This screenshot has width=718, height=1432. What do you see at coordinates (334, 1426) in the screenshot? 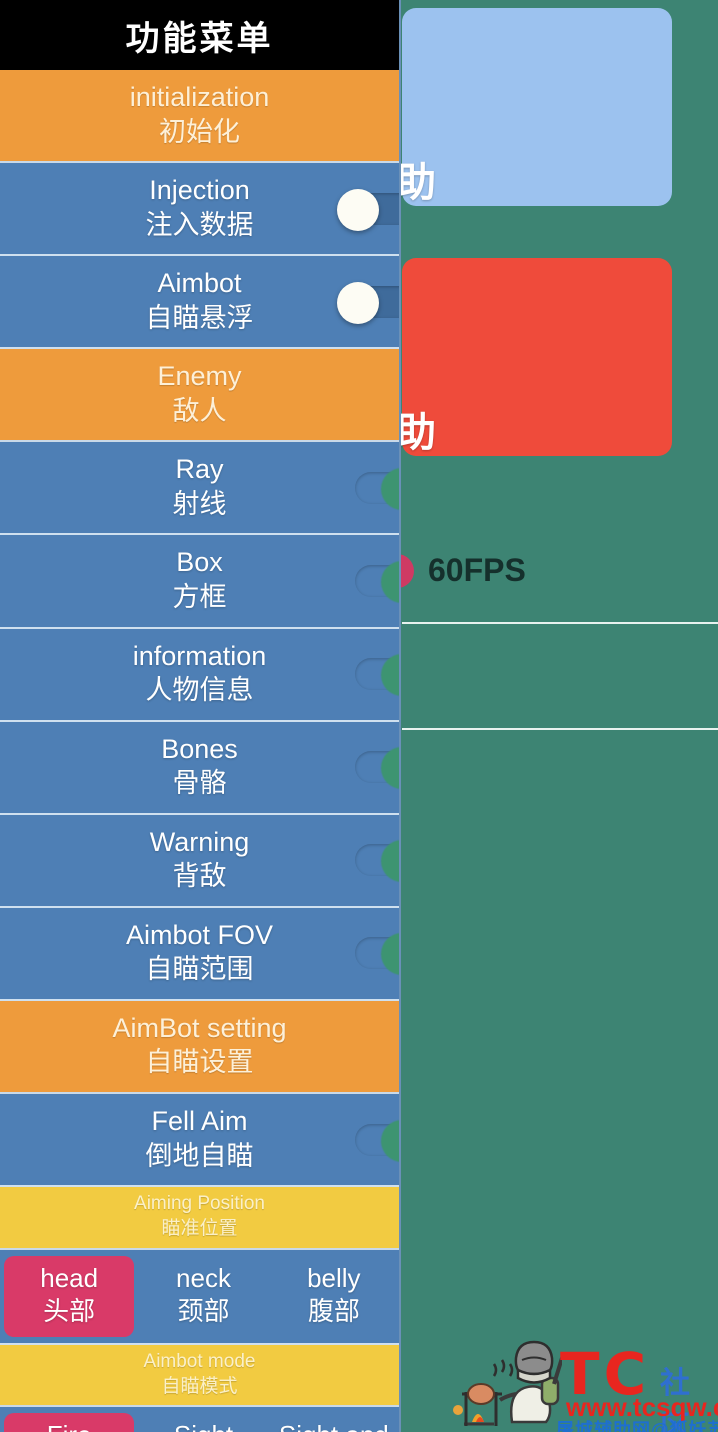
I see `option-label-en: Sight and fire` at bounding box center [334, 1426].